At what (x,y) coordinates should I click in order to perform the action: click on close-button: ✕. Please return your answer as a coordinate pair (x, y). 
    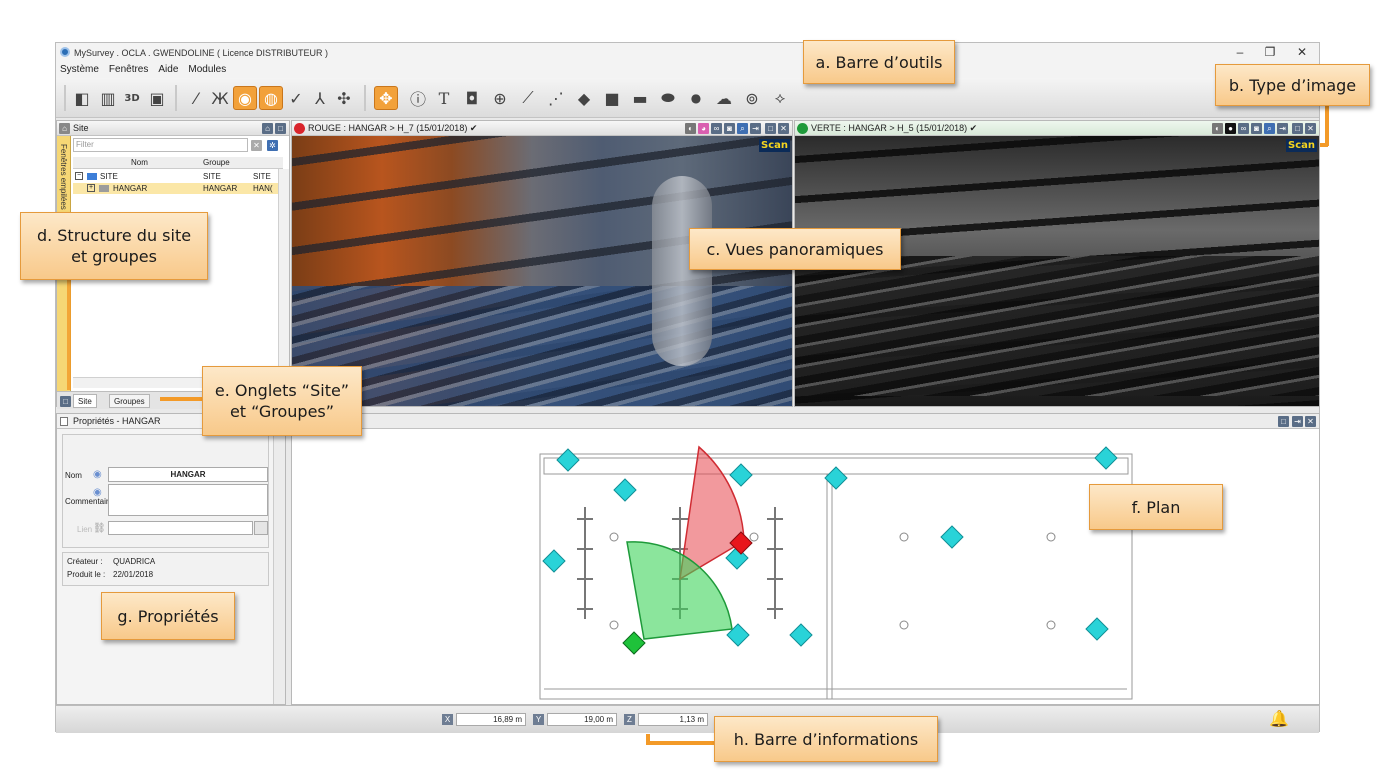
    Looking at the image, I should click on (1302, 52).